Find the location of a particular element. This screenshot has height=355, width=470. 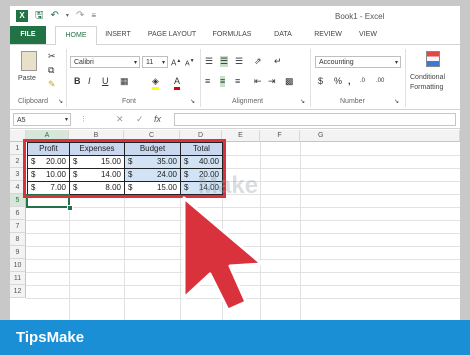

row-header-9: 9 is located at coordinates (18, 252).